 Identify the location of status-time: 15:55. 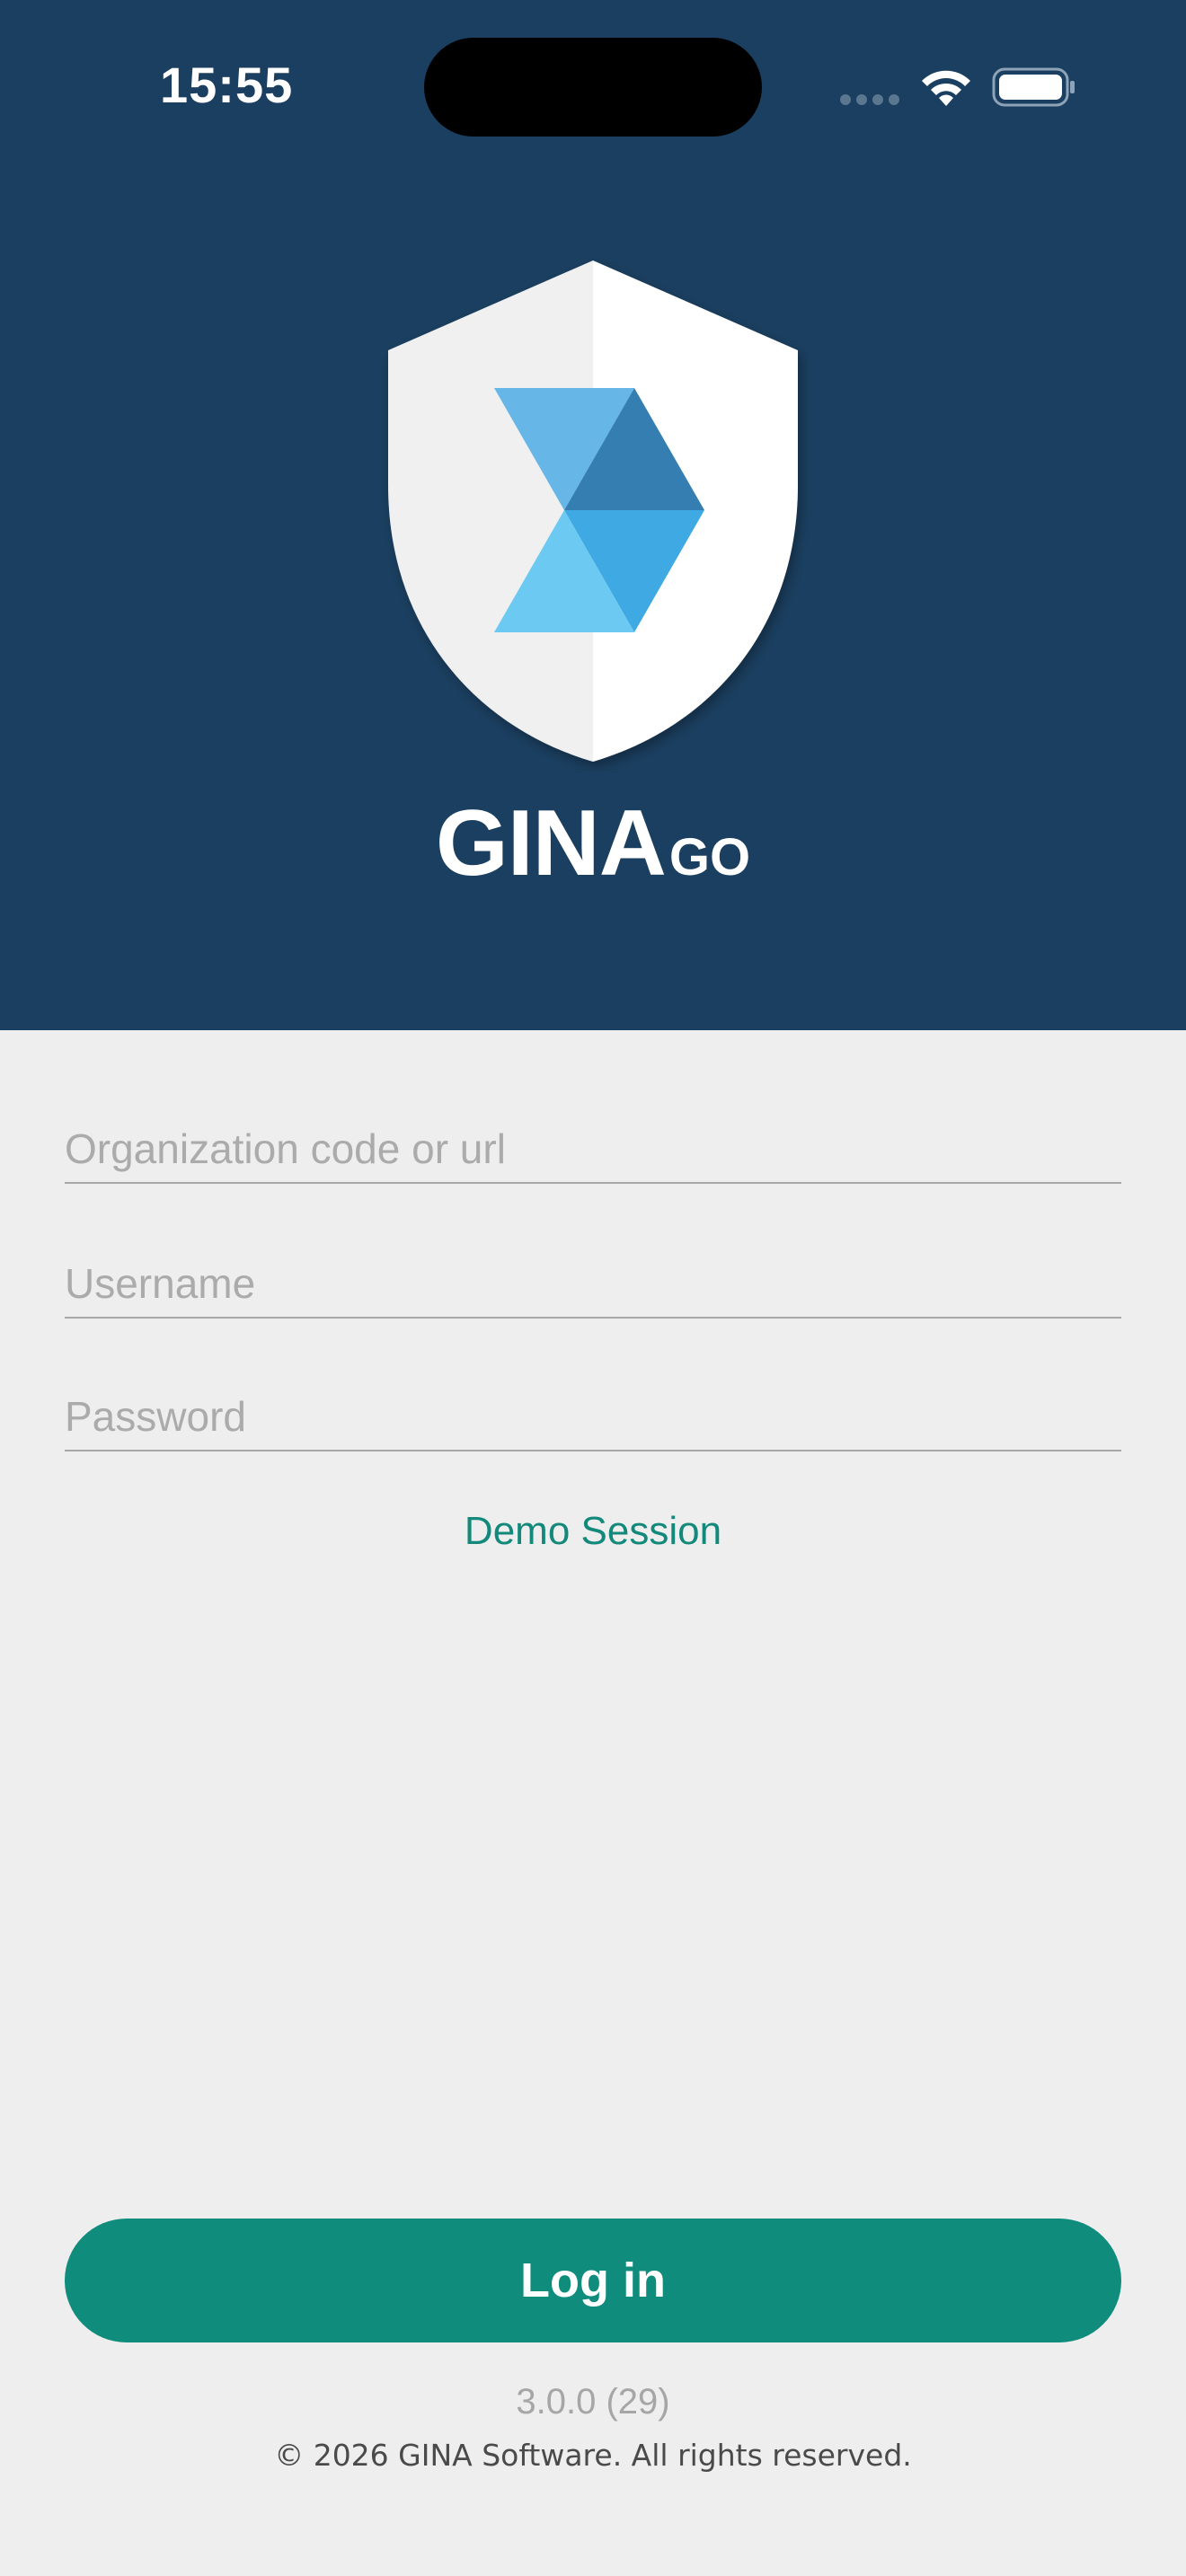
(227, 85).